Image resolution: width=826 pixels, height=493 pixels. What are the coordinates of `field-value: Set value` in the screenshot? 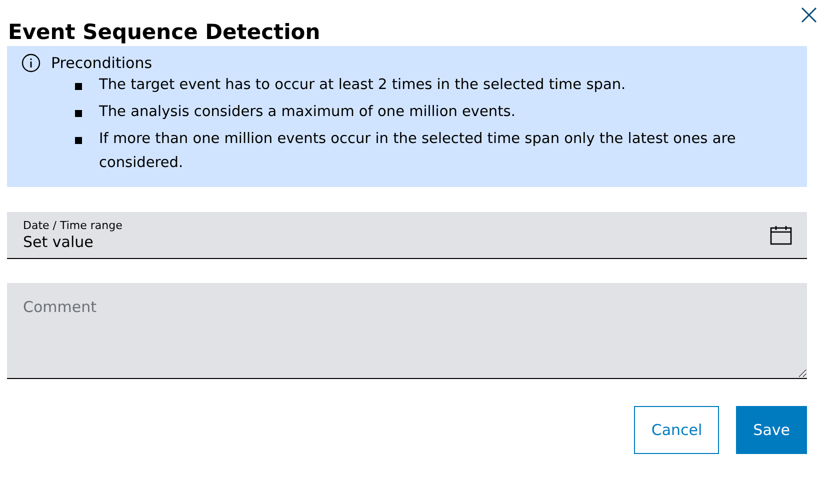 It's located at (58, 242).